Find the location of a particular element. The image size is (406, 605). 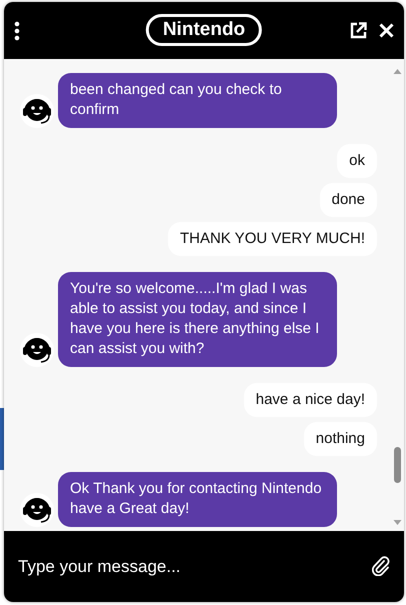

agent-message: You're so welcome.....I'm glad I was able to assist you today, and since I have you here is there anything else I can assist you with? is located at coordinates (197, 319).